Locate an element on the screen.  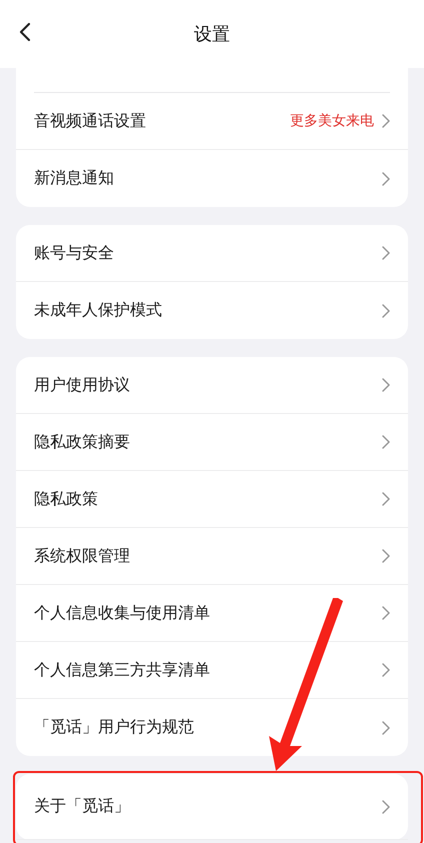
settings-item: 隐私政策摘要 is located at coordinates (212, 442).